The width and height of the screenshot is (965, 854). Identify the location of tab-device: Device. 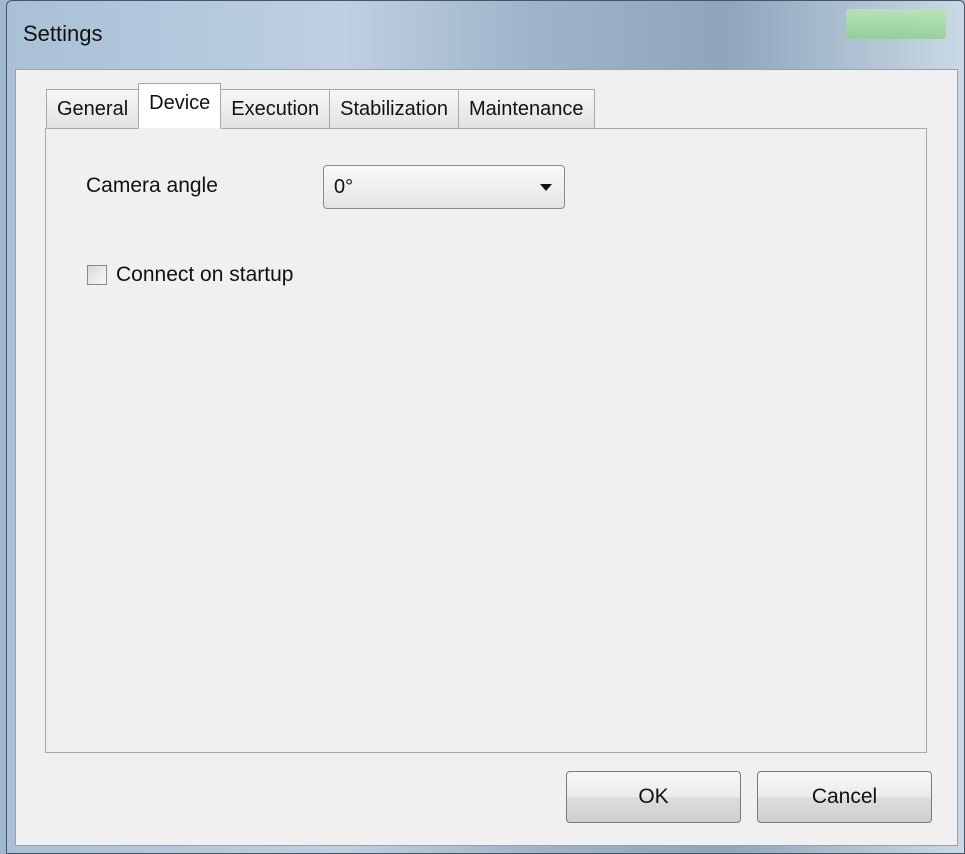
(180, 106).